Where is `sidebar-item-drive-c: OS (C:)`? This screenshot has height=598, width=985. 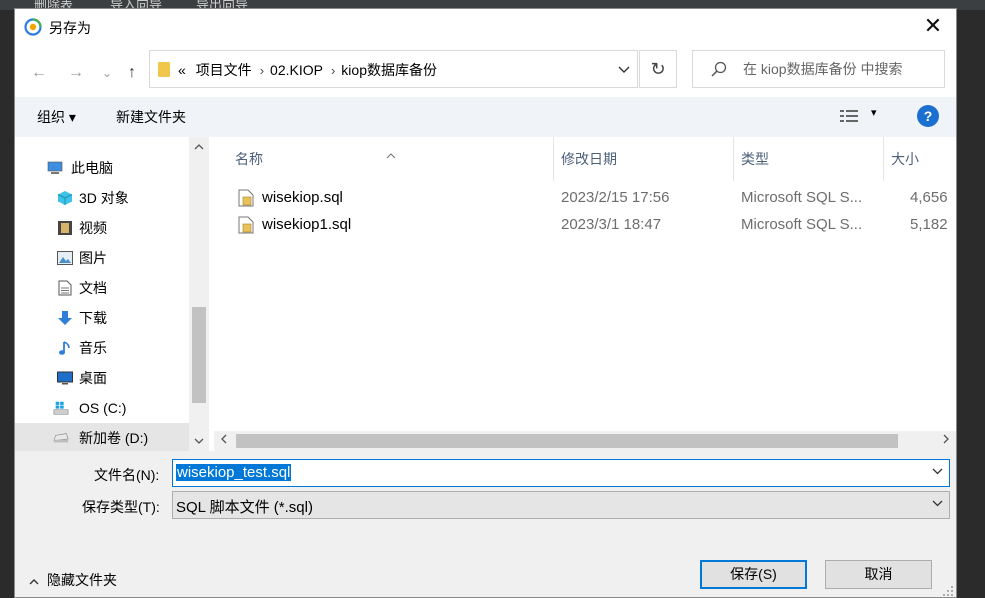 sidebar-item-drive-c: OS (C:) is located at coordinates (102, 408).